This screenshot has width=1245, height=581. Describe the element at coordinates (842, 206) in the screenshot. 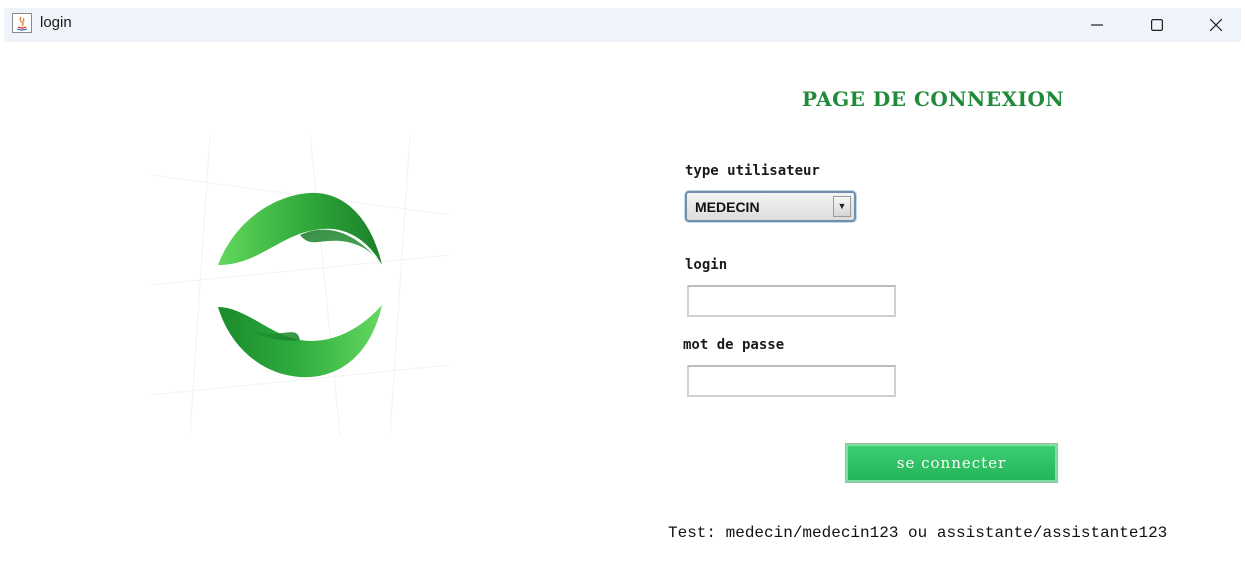

I see `dropdown-arrow-icon: ▼` at that location.